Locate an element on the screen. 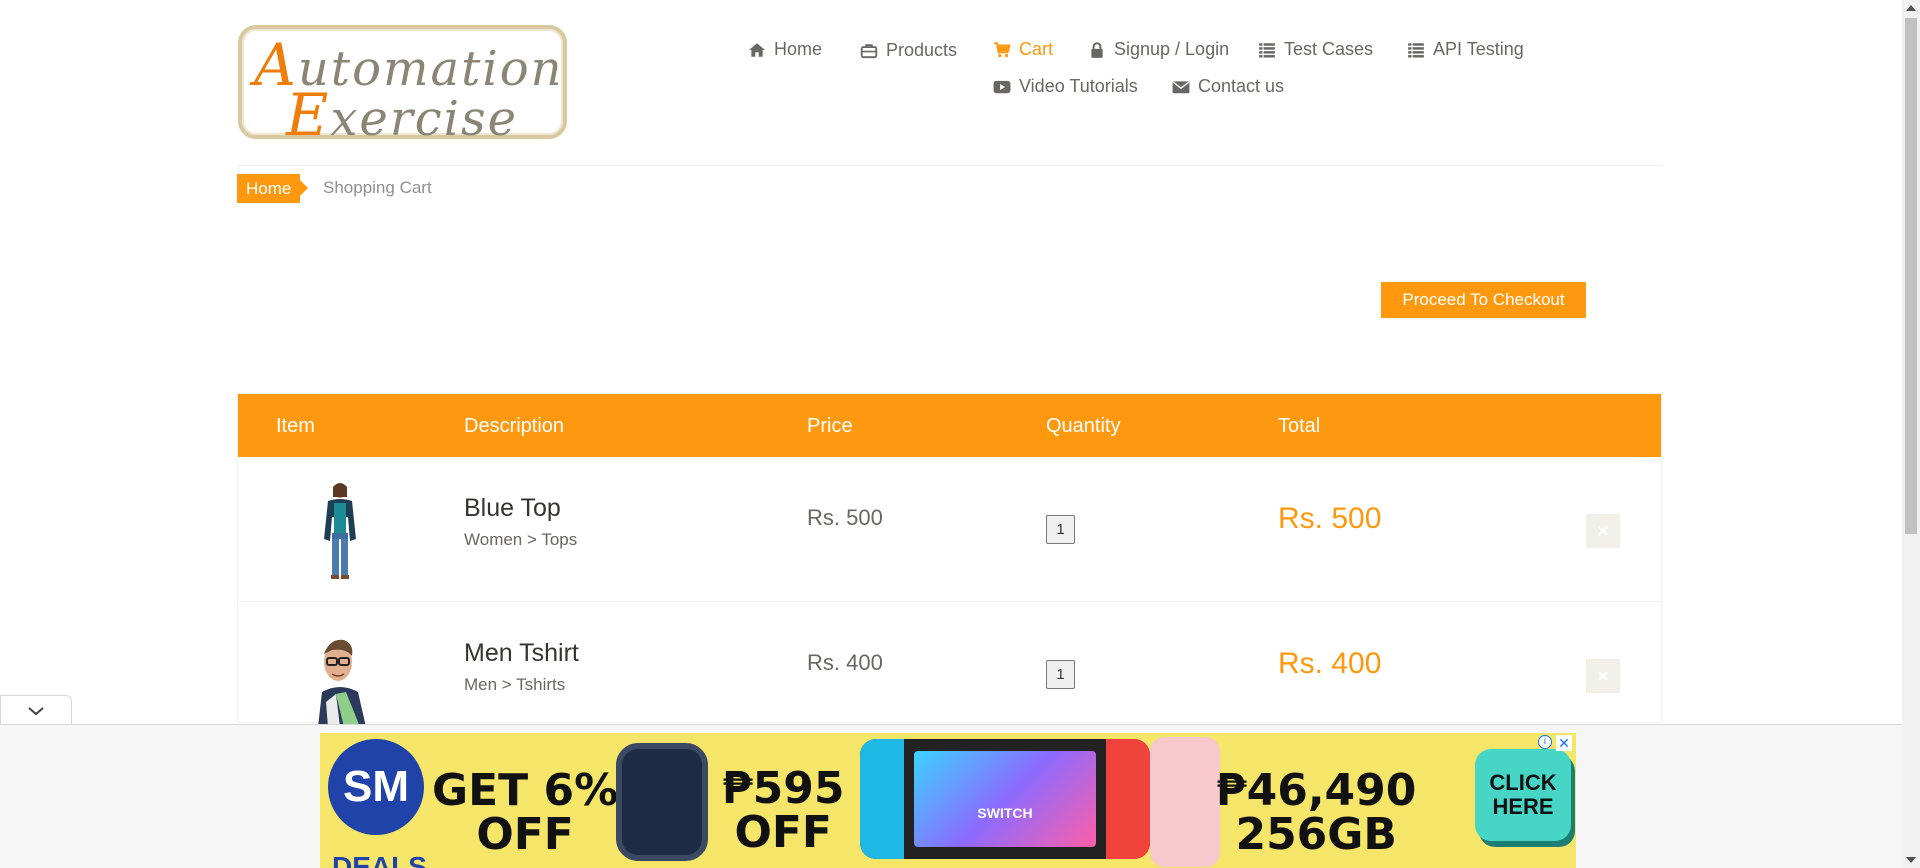 This screenshot has height=868, width=1920. ad-close-icon: ✕ is located at coordinates (1564, 743).